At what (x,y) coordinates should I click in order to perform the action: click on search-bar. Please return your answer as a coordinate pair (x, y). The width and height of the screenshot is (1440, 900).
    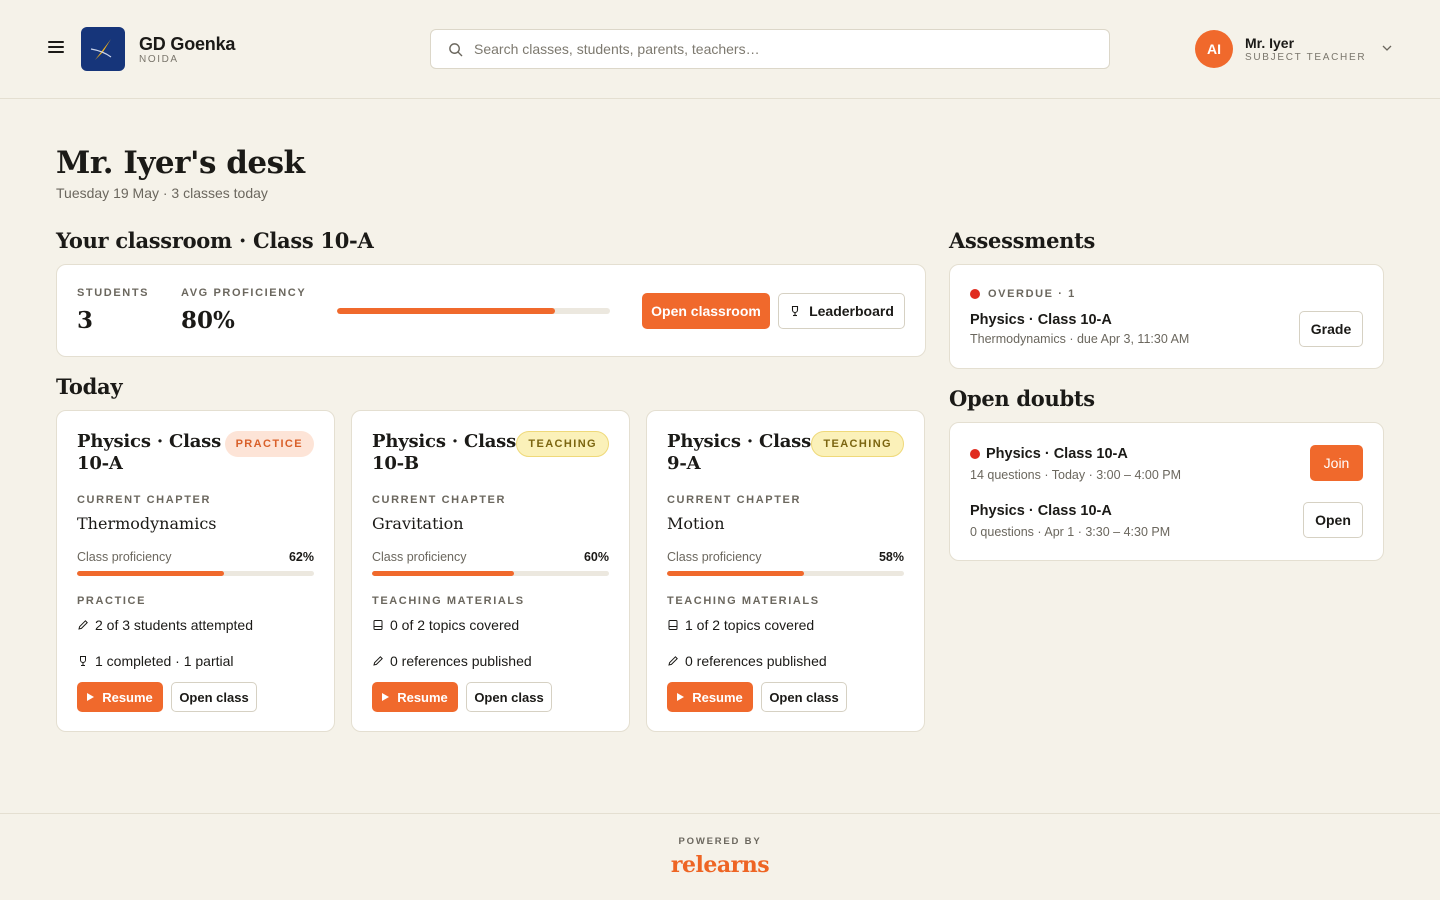
    Looking at the image, I should click on (770, 49).